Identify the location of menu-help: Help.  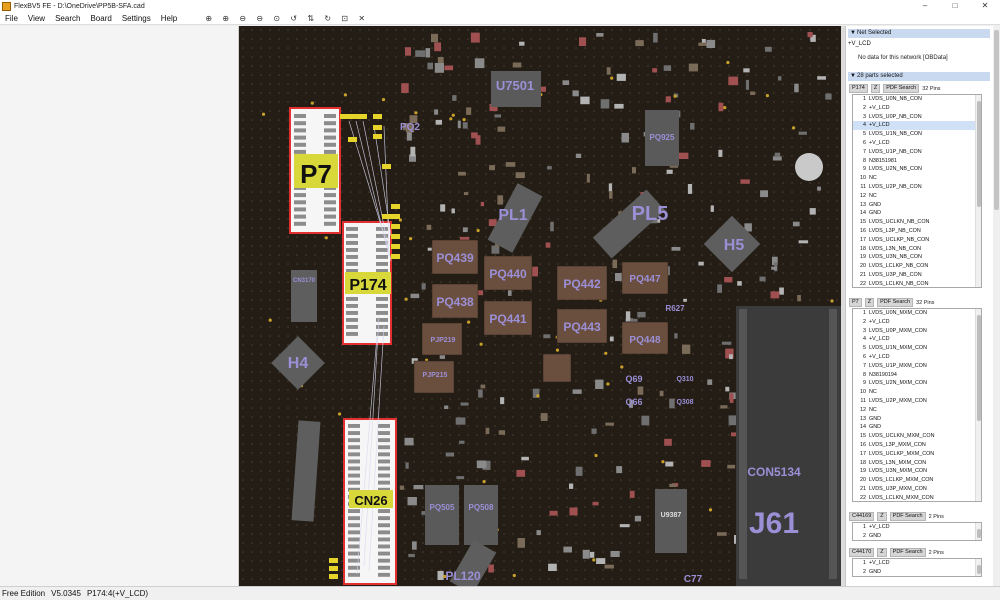
(169, 18).